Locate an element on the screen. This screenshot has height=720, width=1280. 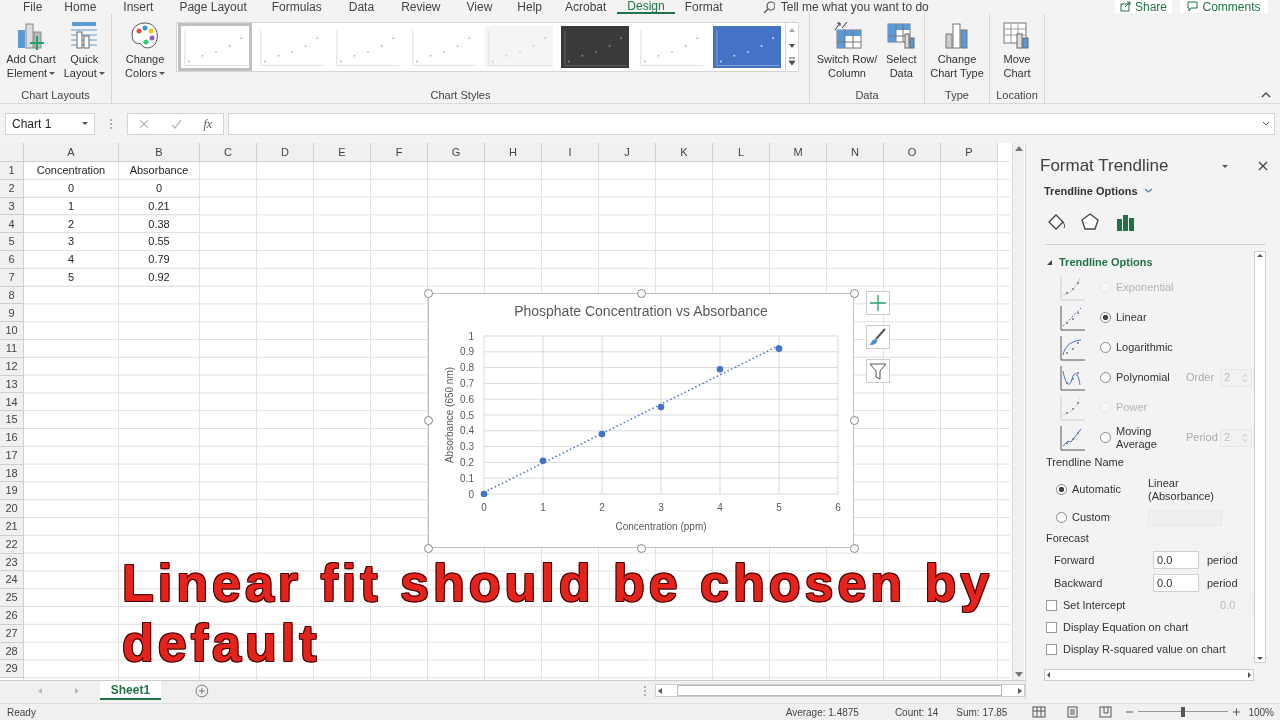
scroll-left-icon is located at coordinates (1048, 674).